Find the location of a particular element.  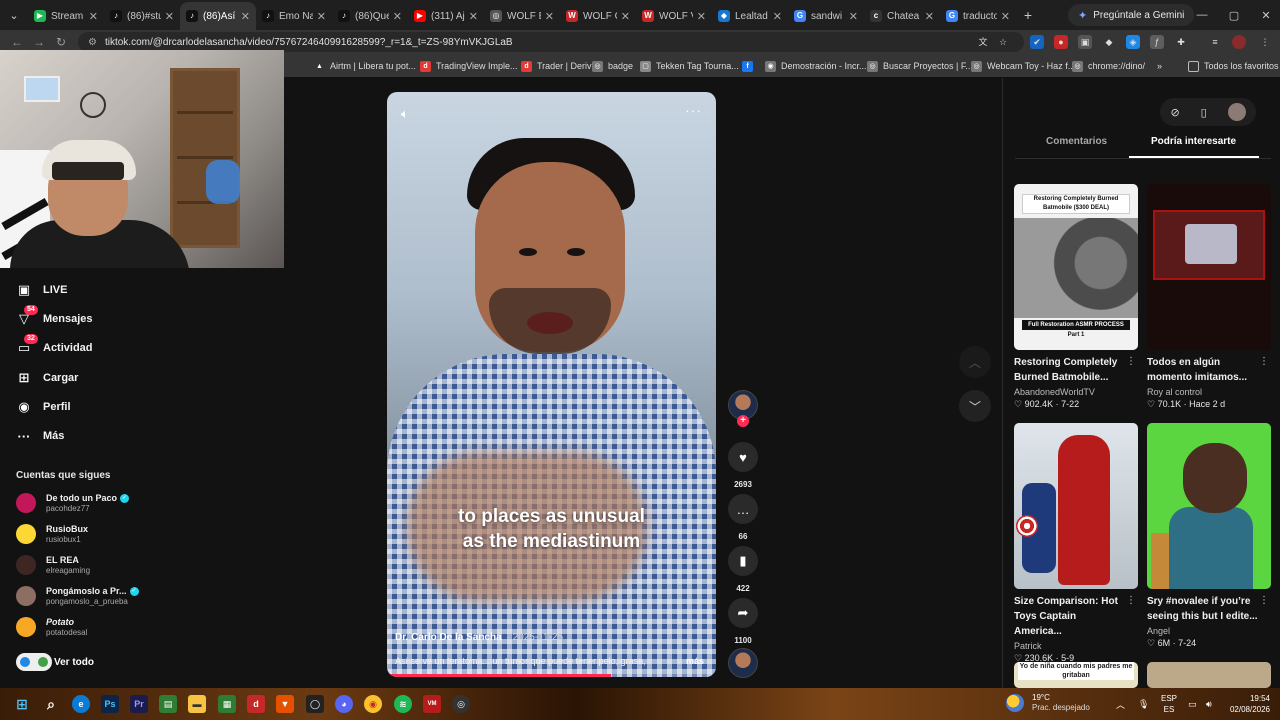

next-video-button: ﹀ is located at coordinates (975, 406).